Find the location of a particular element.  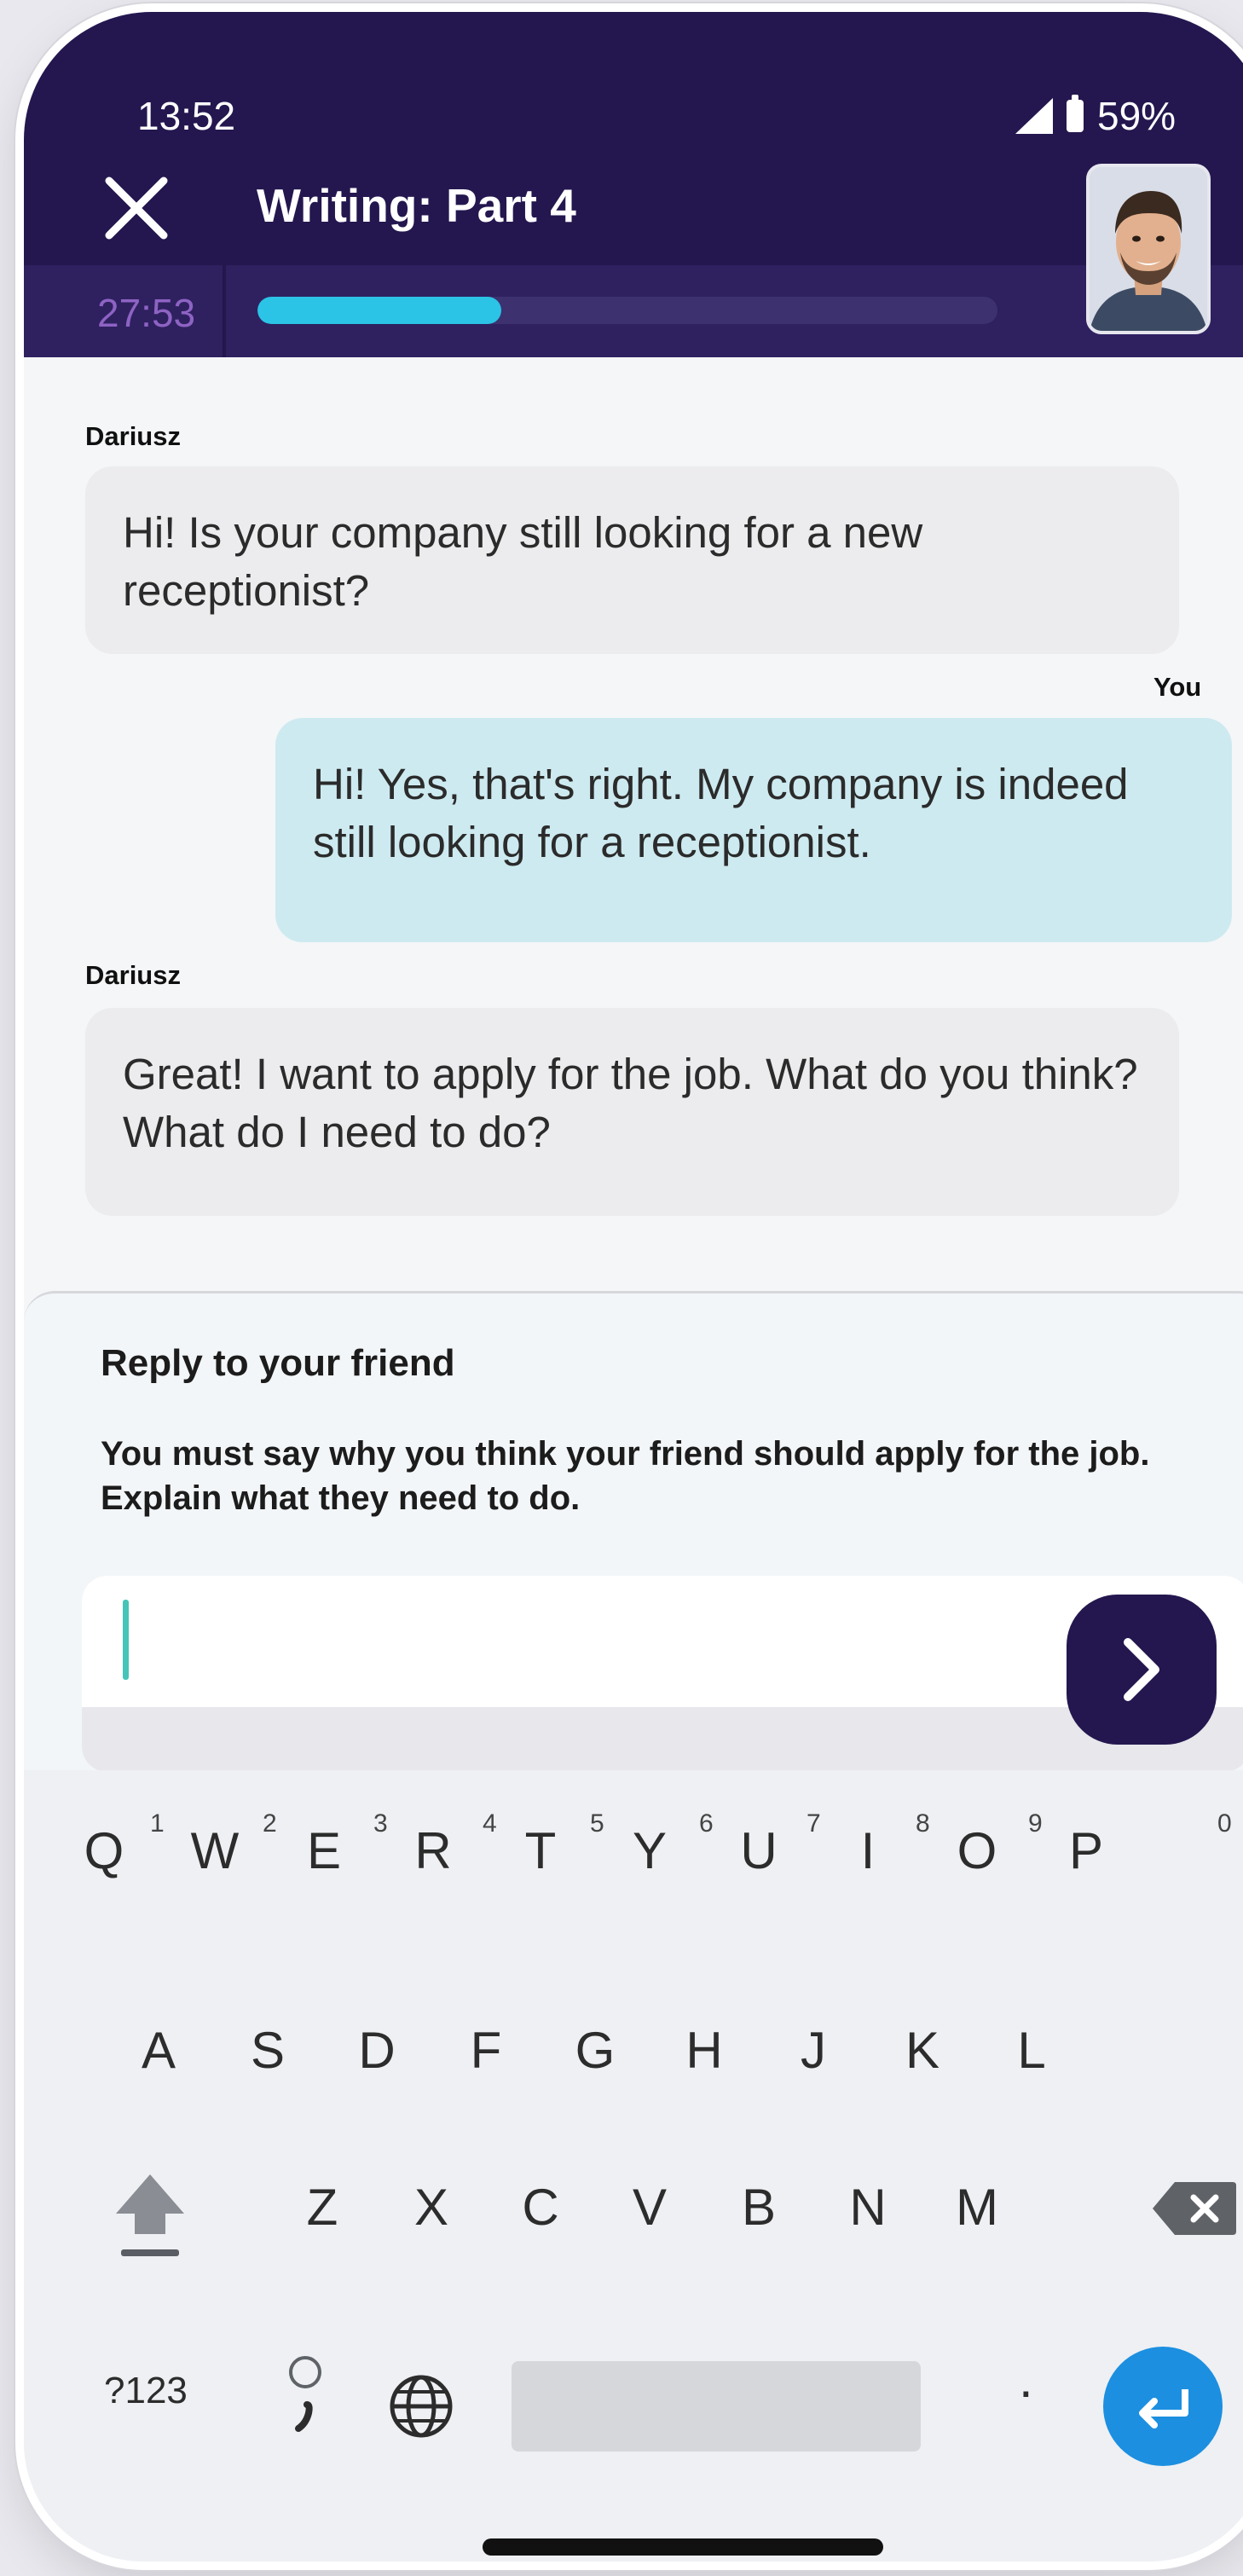

key-w: W is located at coordinates (215, 1851).